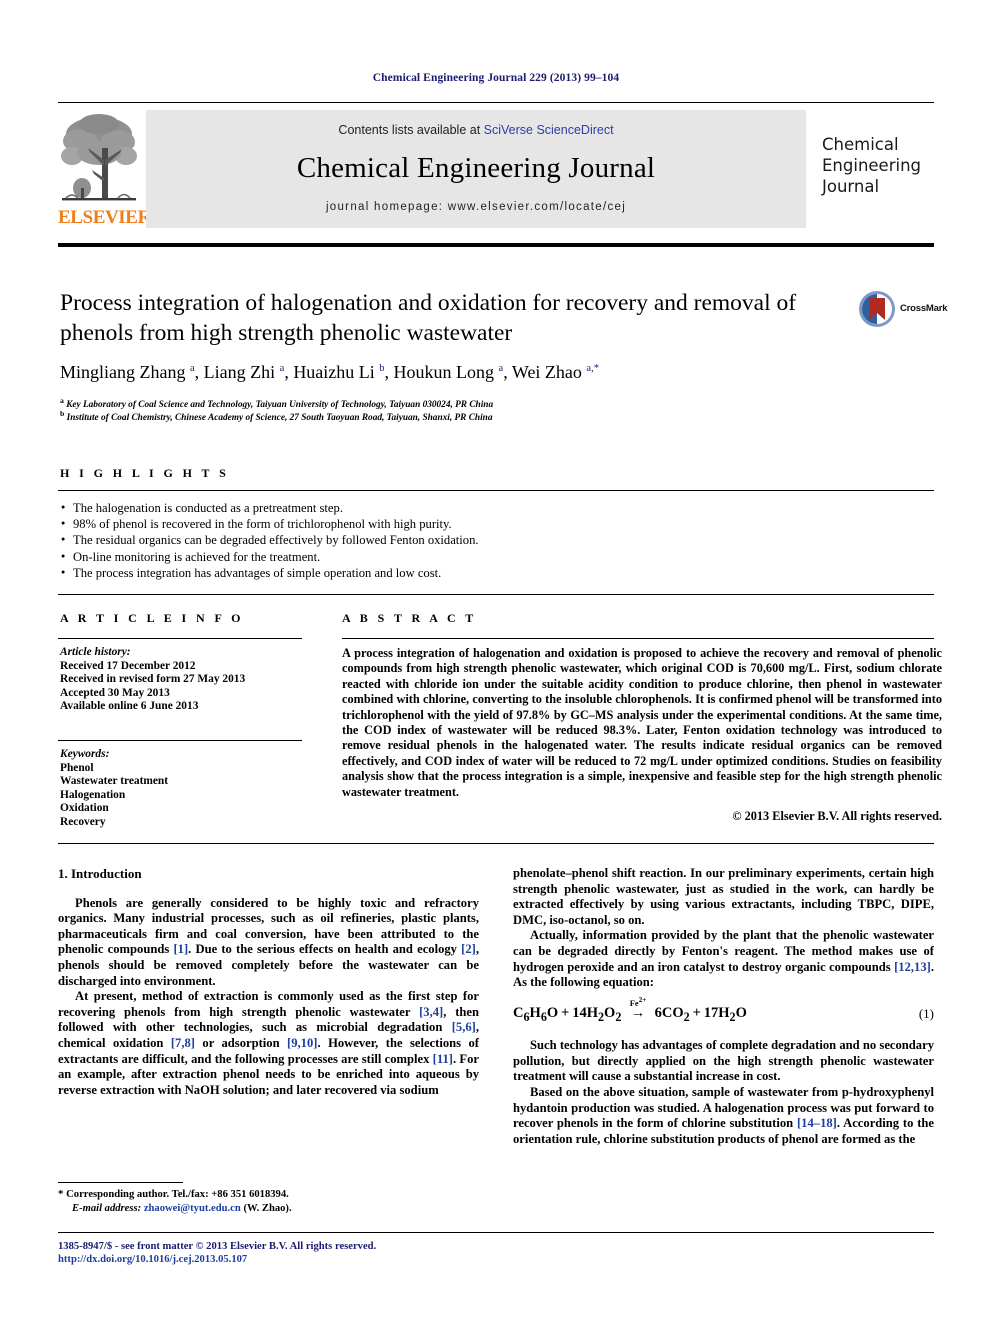  What do you see at coordinates (638, 1009) in the screenshot?
I see `equation-arrow: Fe2+ →` at bounding box center [638, 1009].